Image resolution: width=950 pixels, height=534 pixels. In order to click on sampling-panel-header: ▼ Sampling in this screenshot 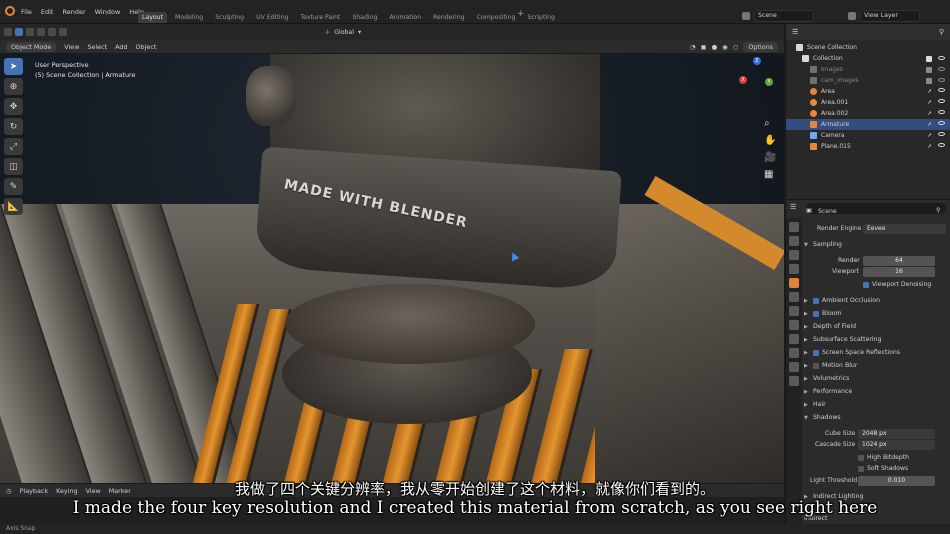, I will do `click(823, 244)`.